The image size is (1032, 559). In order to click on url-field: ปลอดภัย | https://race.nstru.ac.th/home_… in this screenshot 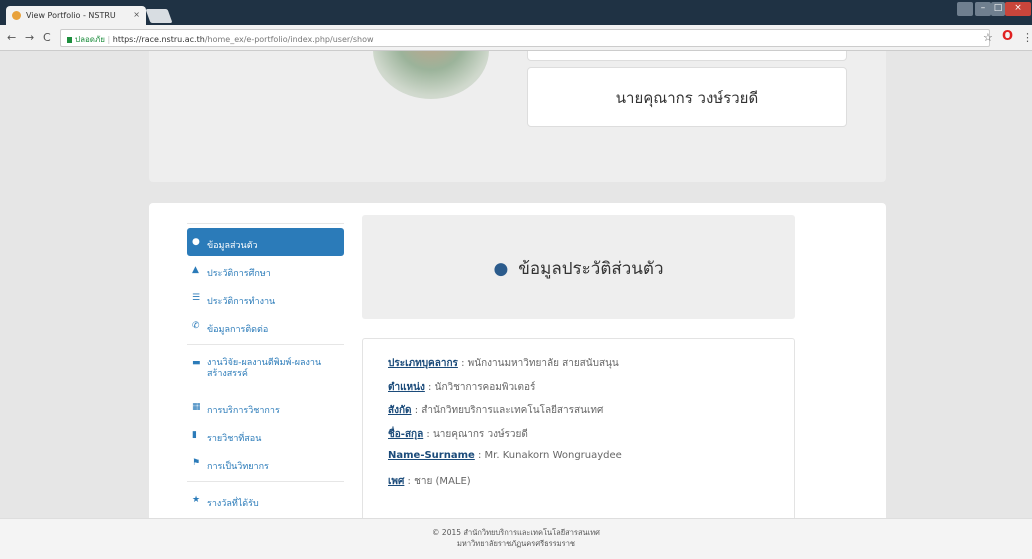, I will do `click(525, 38)`.